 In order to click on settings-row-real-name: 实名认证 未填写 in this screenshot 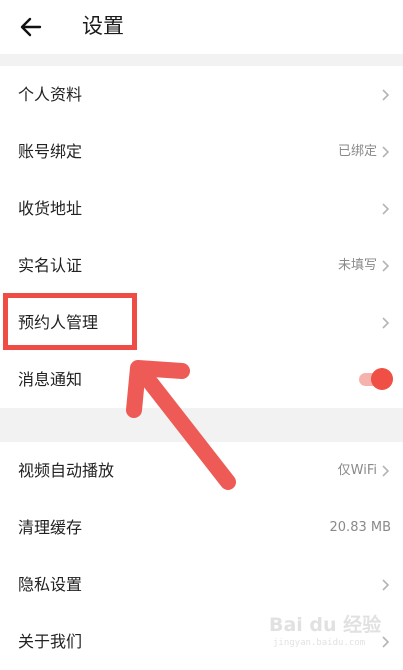, I will do `click(201, 265)`.